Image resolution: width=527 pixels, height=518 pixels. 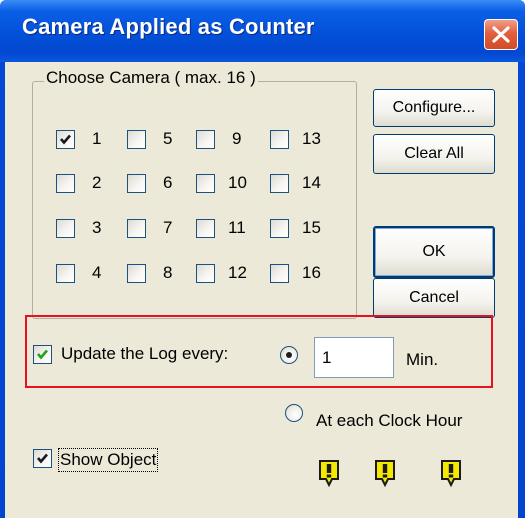 What do you see at coordinates (97, 138) in the screenshot?
I see `camera-label-1: 1` at bounding box center [97, 138].